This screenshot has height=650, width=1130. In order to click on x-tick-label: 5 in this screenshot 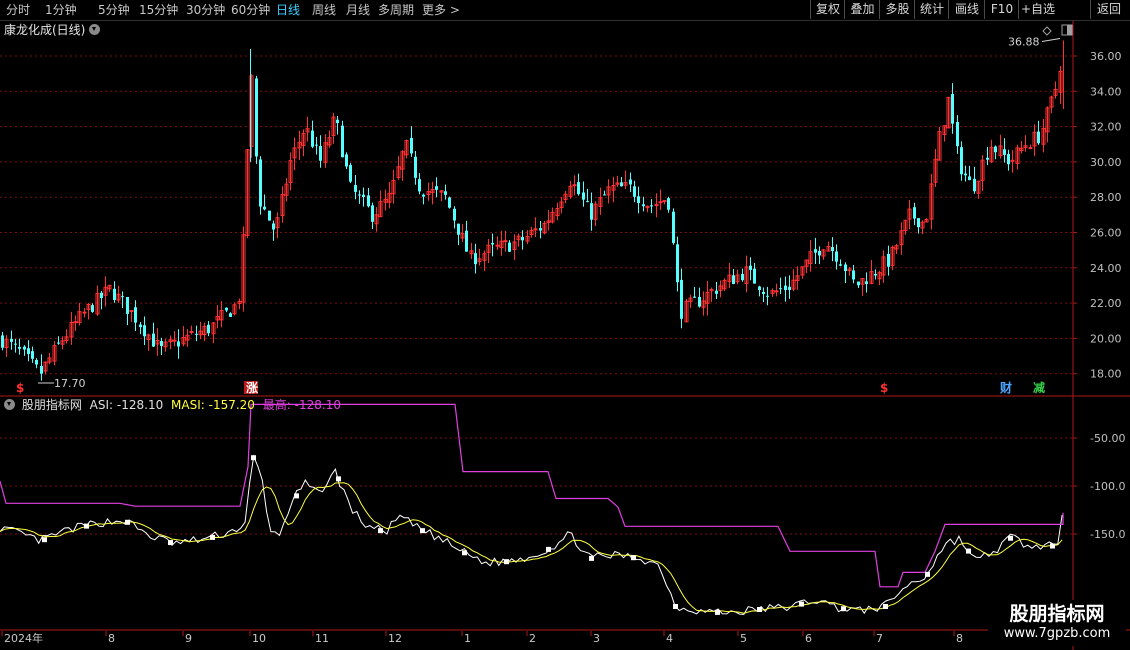, I will do `click(743, 638)`.